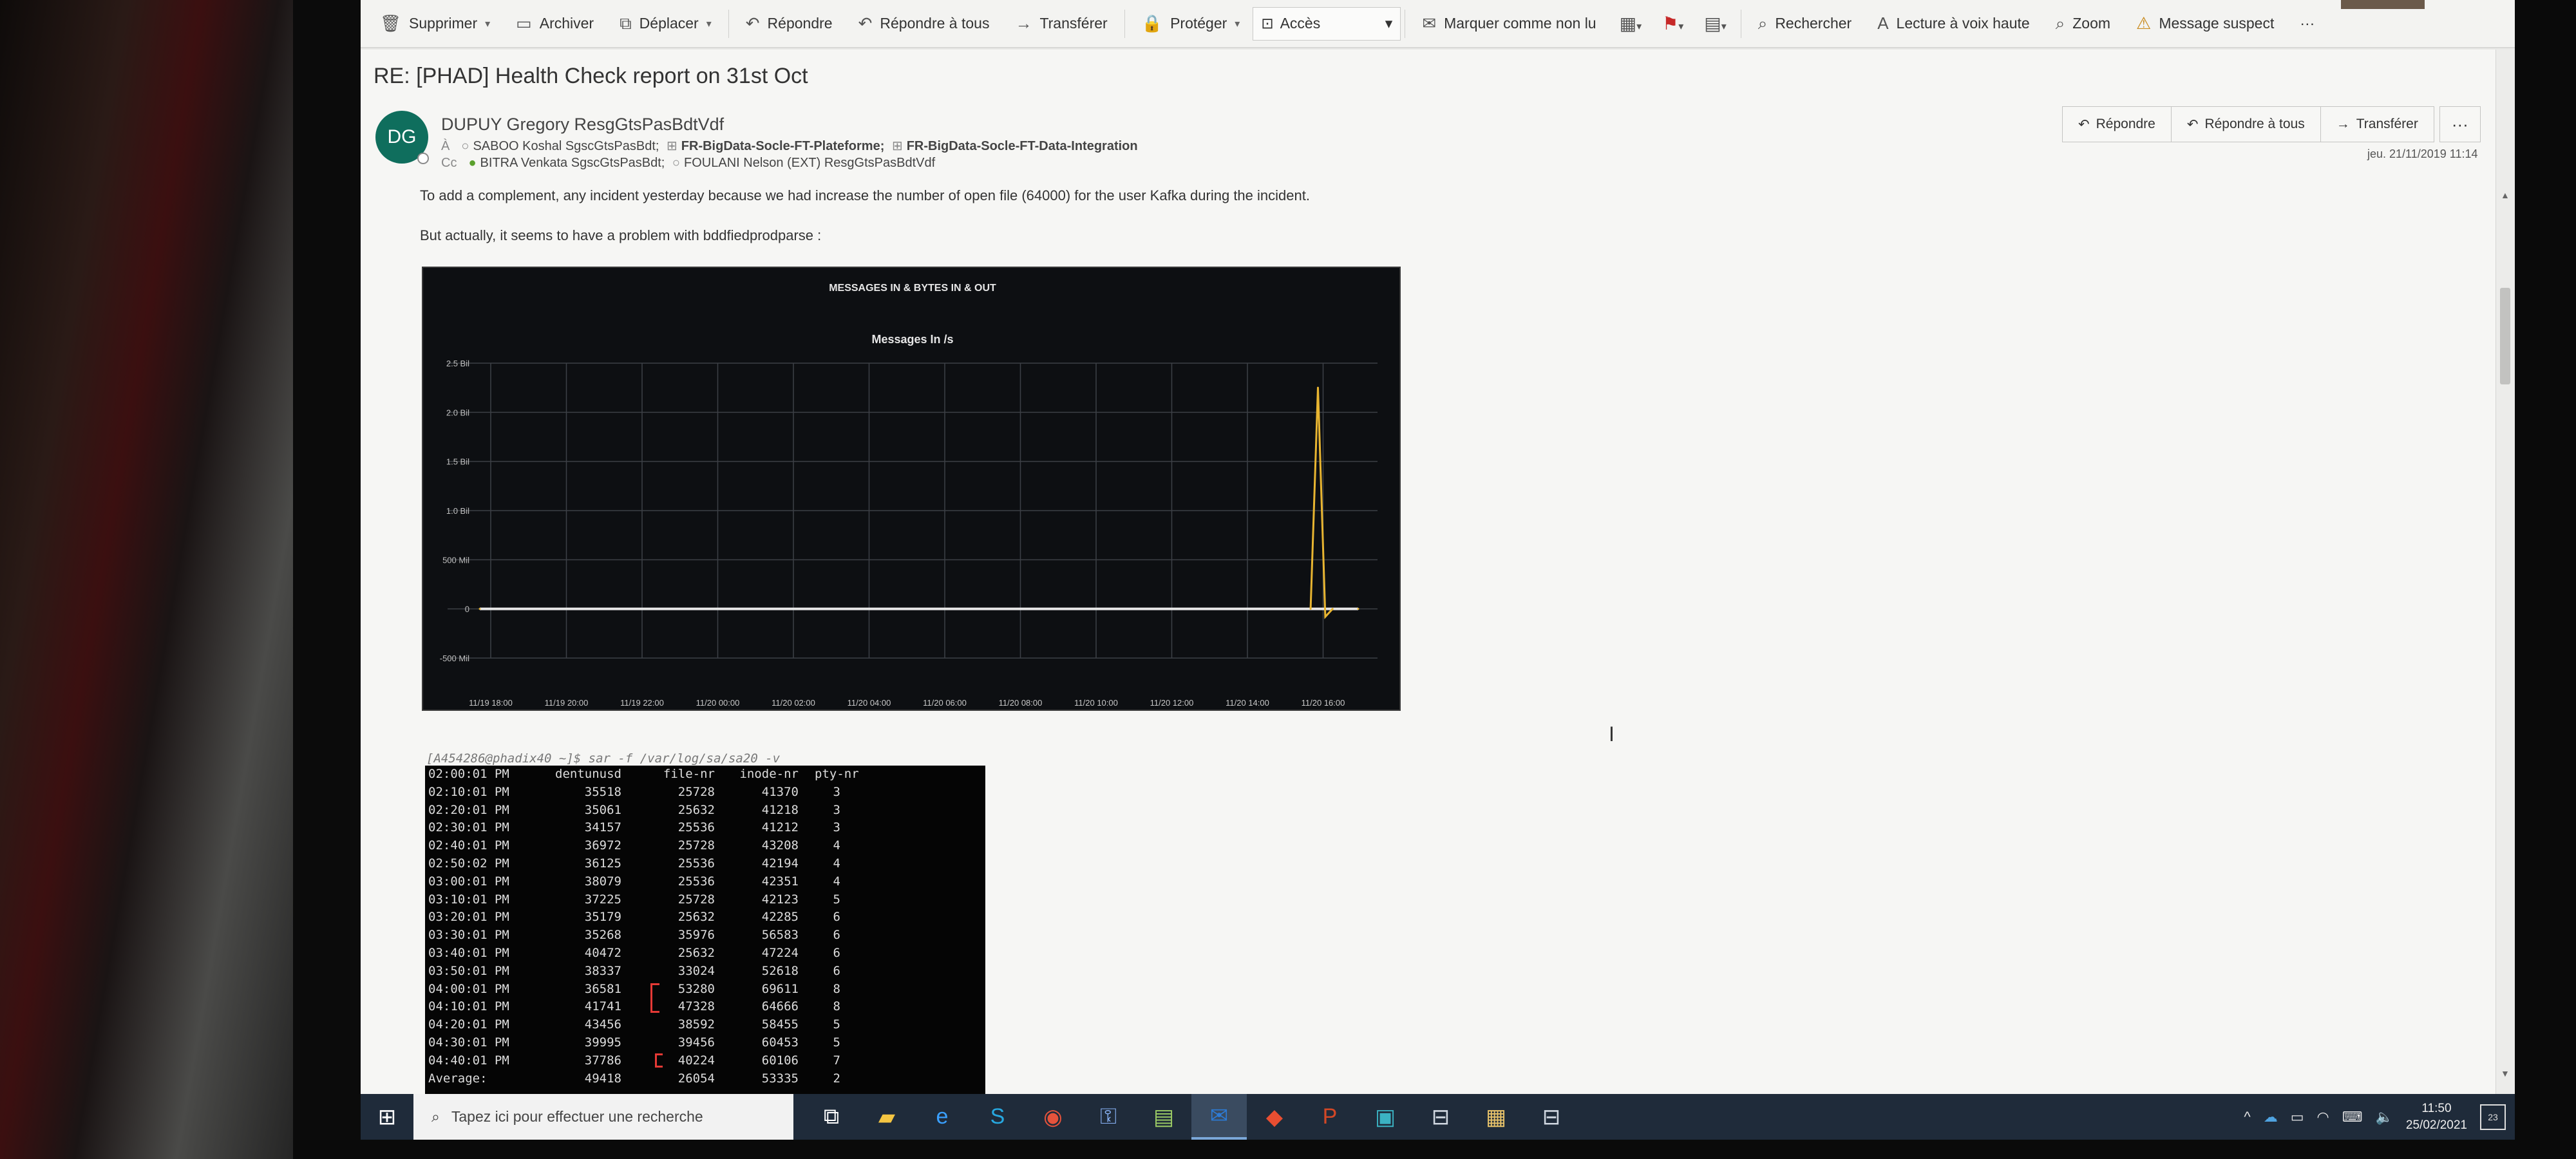  Describe the element at coordinates (603, 1024) in the screenshot. I see `value-cell: 43456` at that location.